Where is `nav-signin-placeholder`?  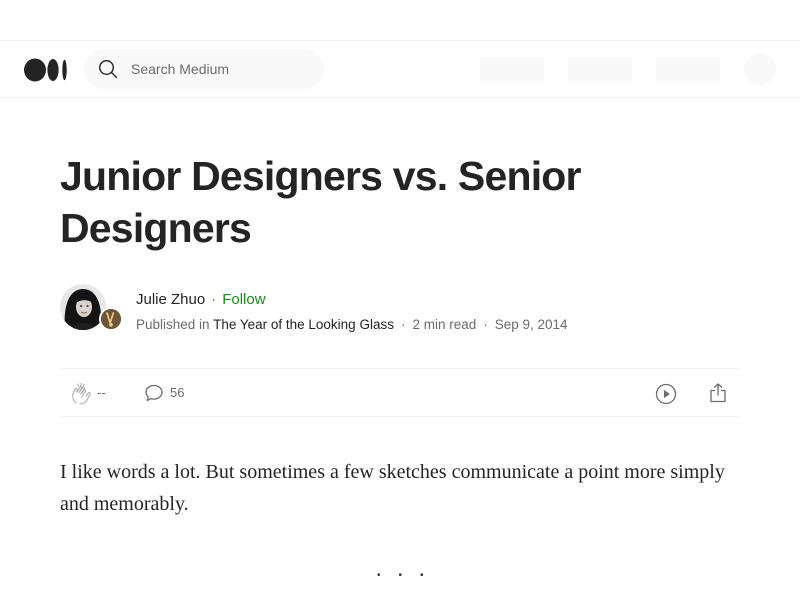
nav-signin-placeholder is located at coordinates (688, 69).